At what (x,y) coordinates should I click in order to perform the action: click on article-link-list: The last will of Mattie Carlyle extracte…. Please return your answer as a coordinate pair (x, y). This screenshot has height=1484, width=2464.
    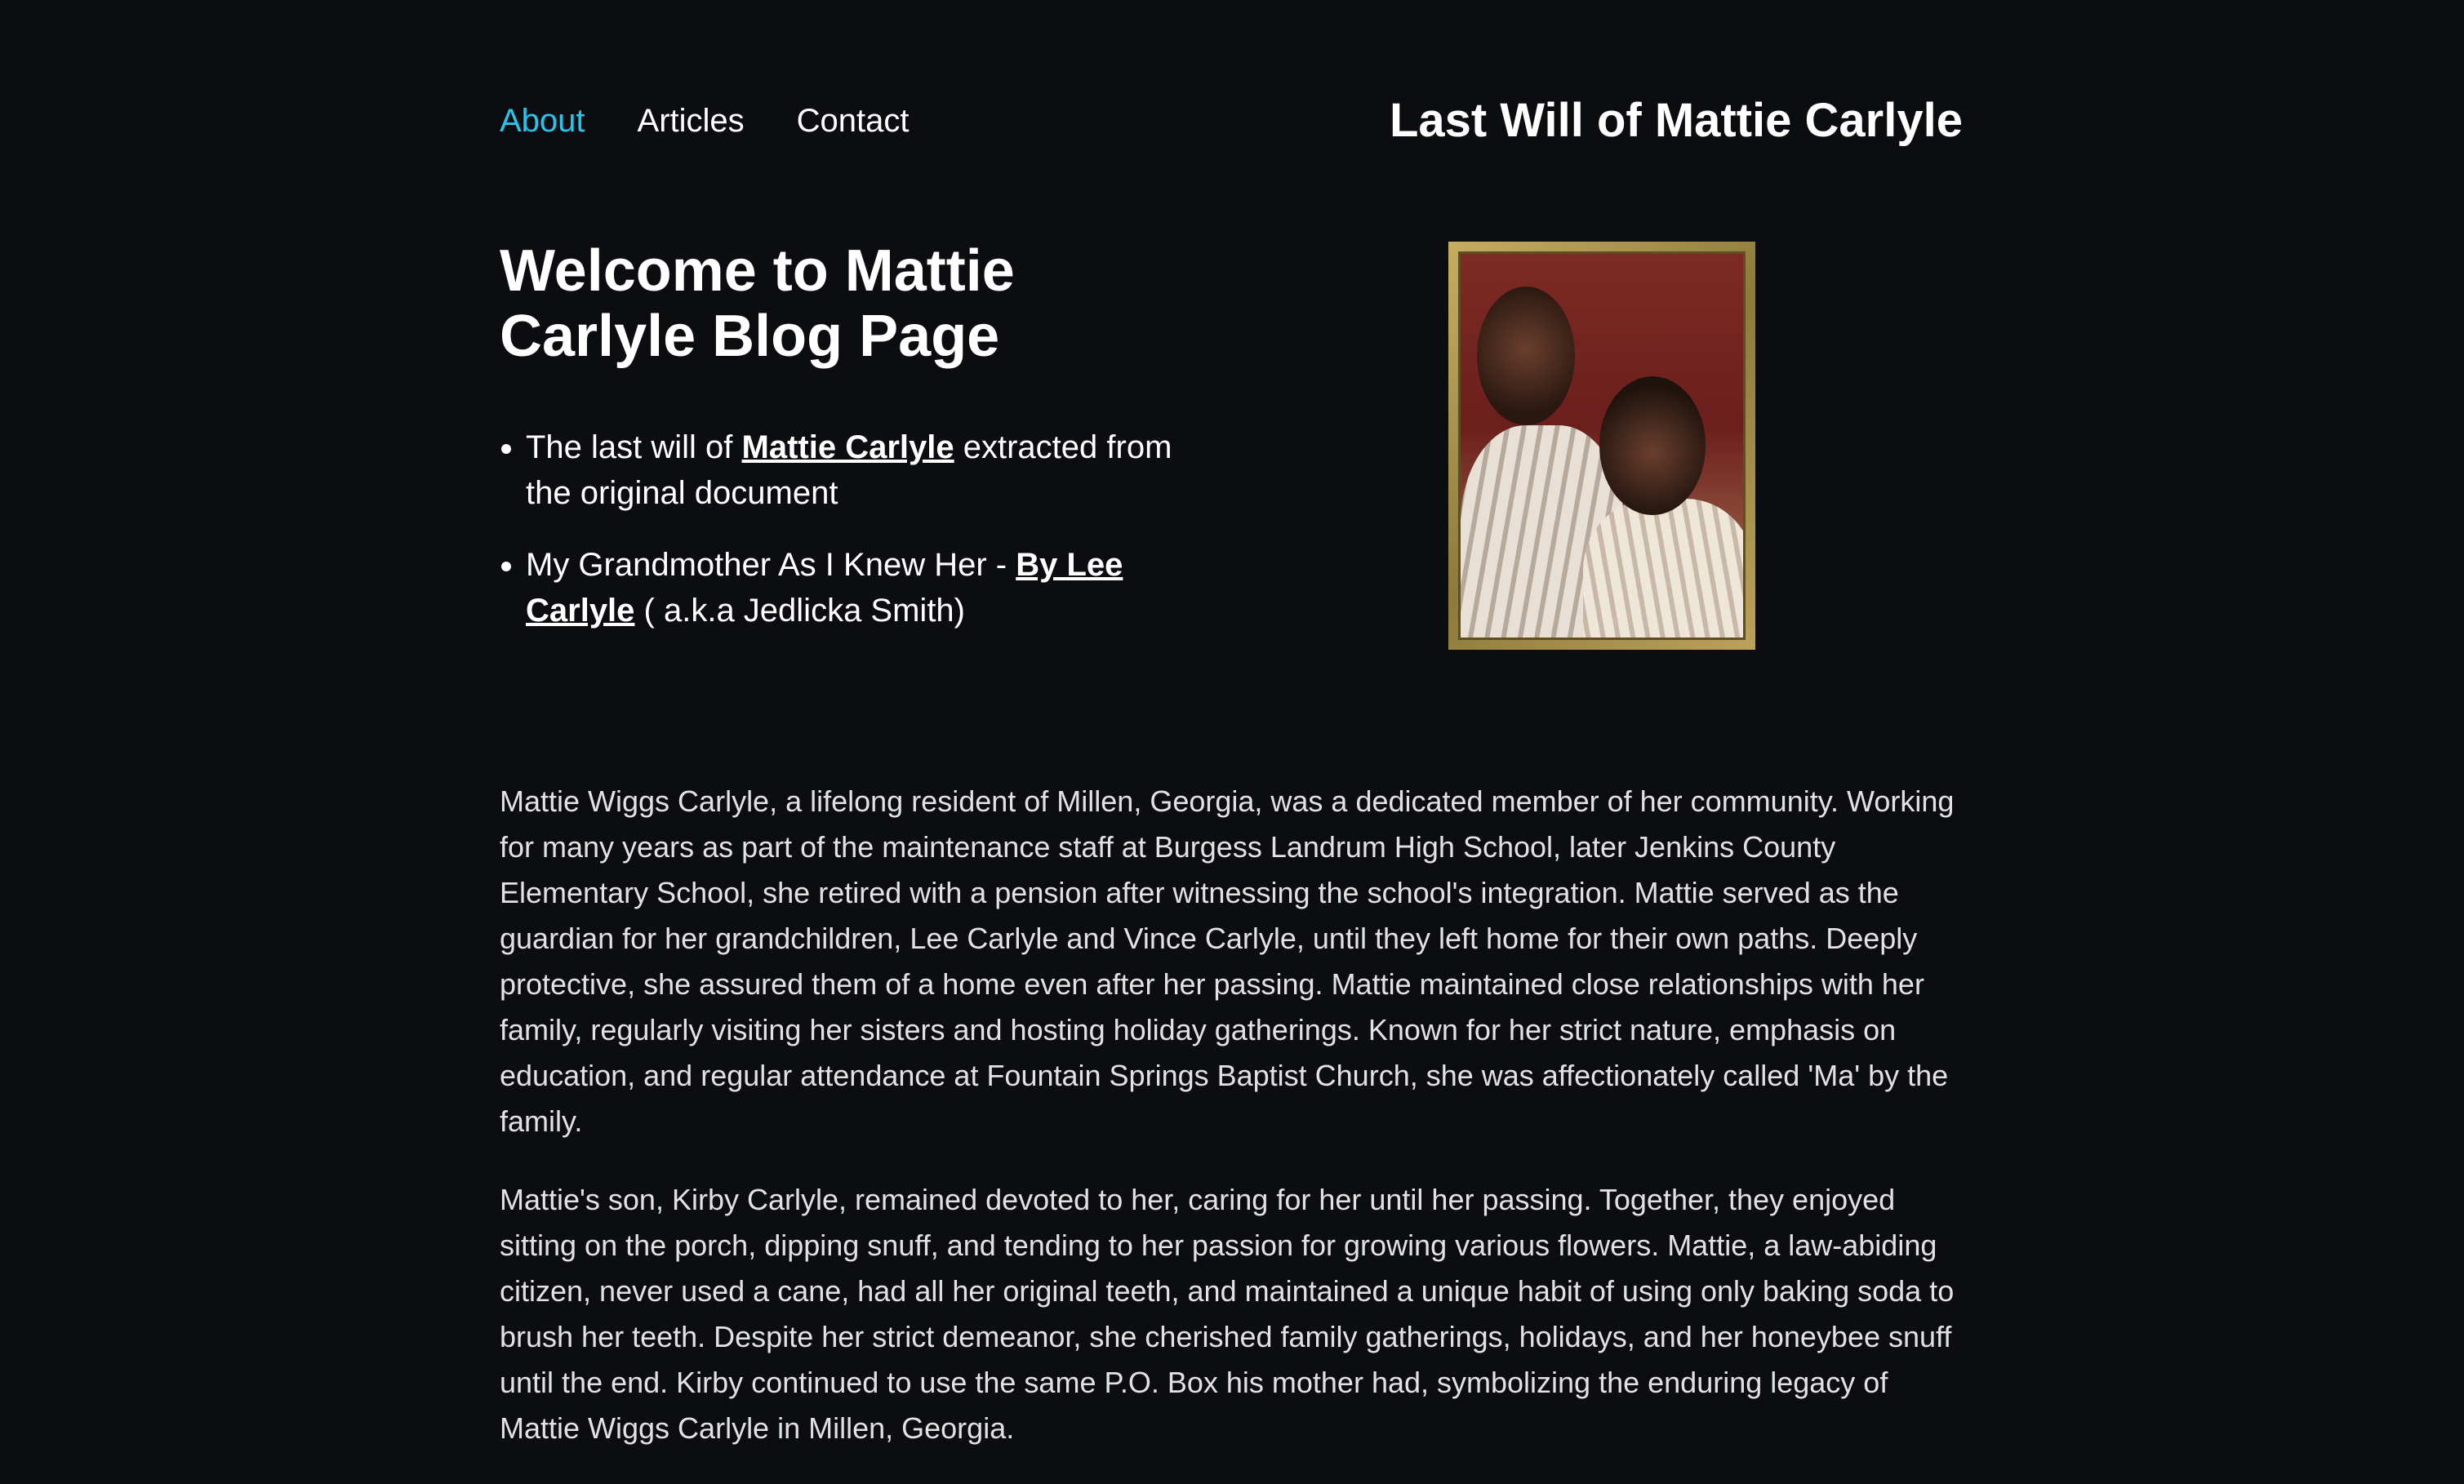
    Looking at the image, I should click on (855, 528).